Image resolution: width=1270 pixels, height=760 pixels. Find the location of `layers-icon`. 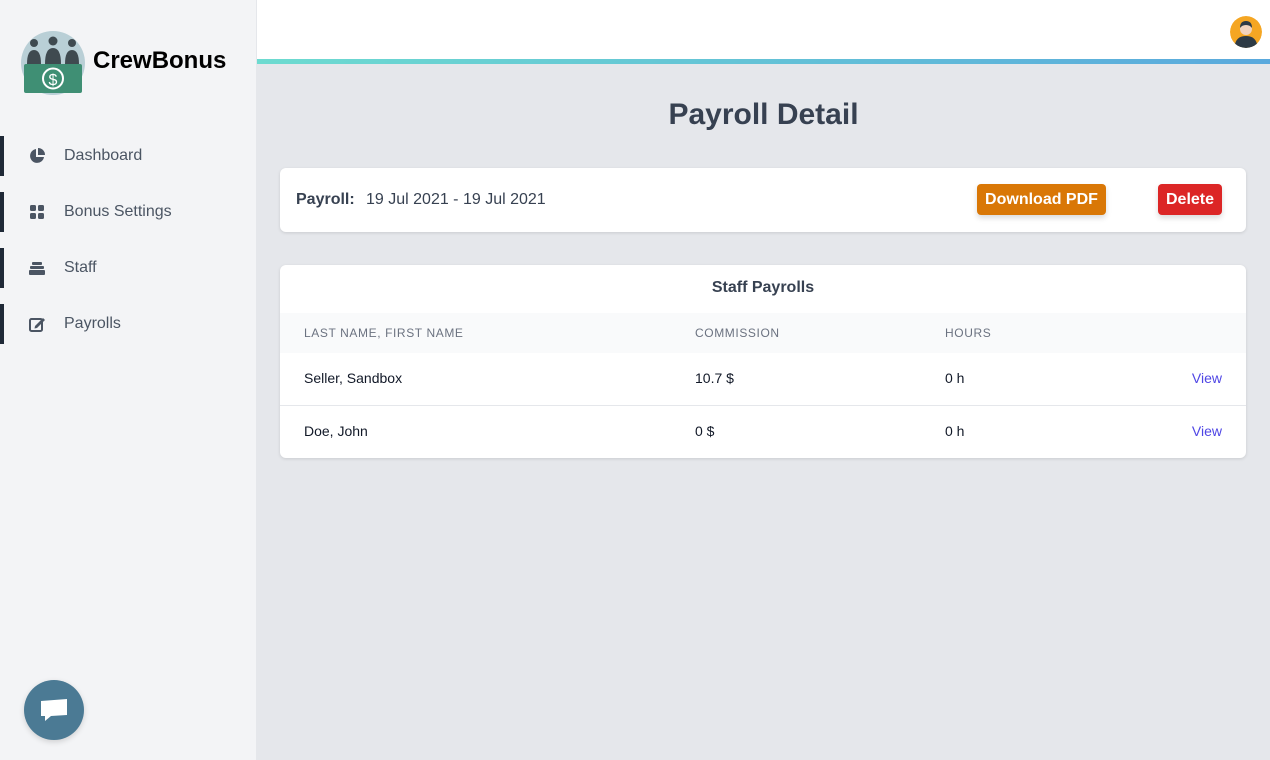

layers-icon is located at coordinates (37, 268).